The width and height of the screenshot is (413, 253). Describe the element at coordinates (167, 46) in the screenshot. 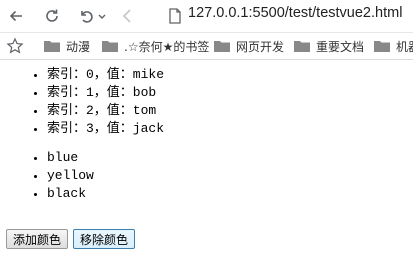

I see `bookmark-label: .☆奈何★的书签` at that location.